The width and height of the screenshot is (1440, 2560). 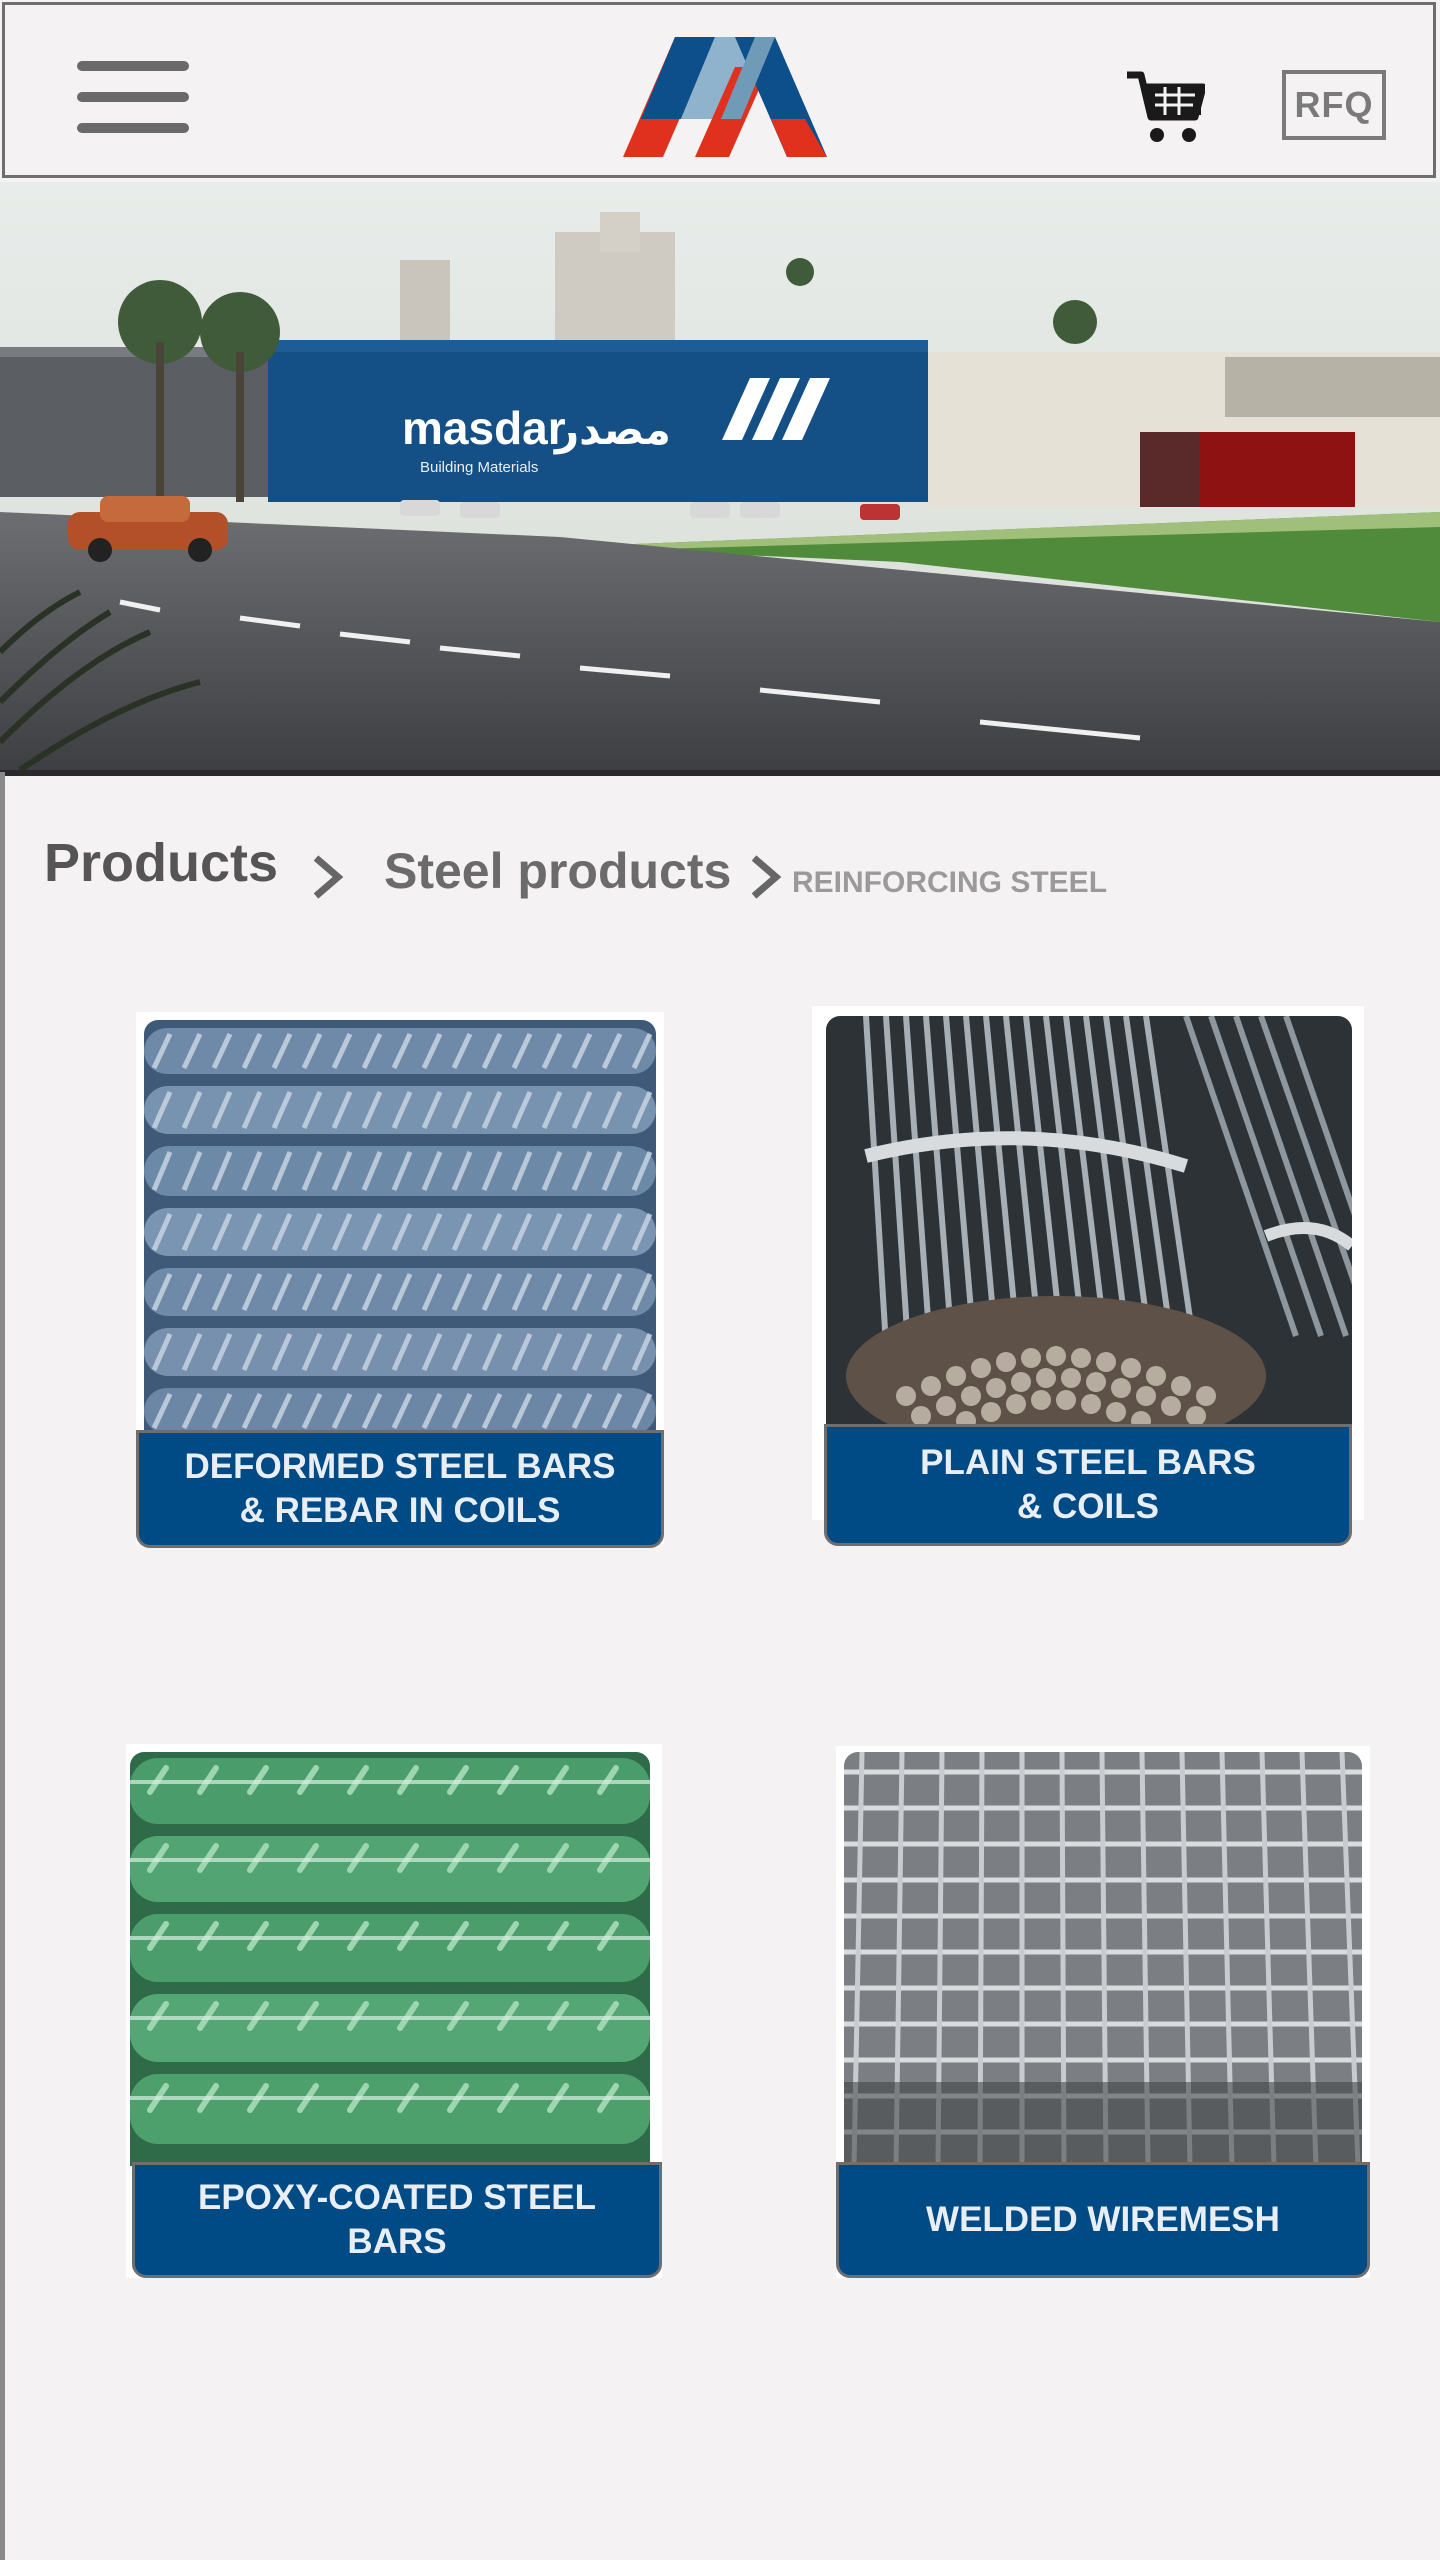 I want to click on product-card-plain-steel: PLAIN STEEL BARS & COILS, so click(x=1088, y=1276).